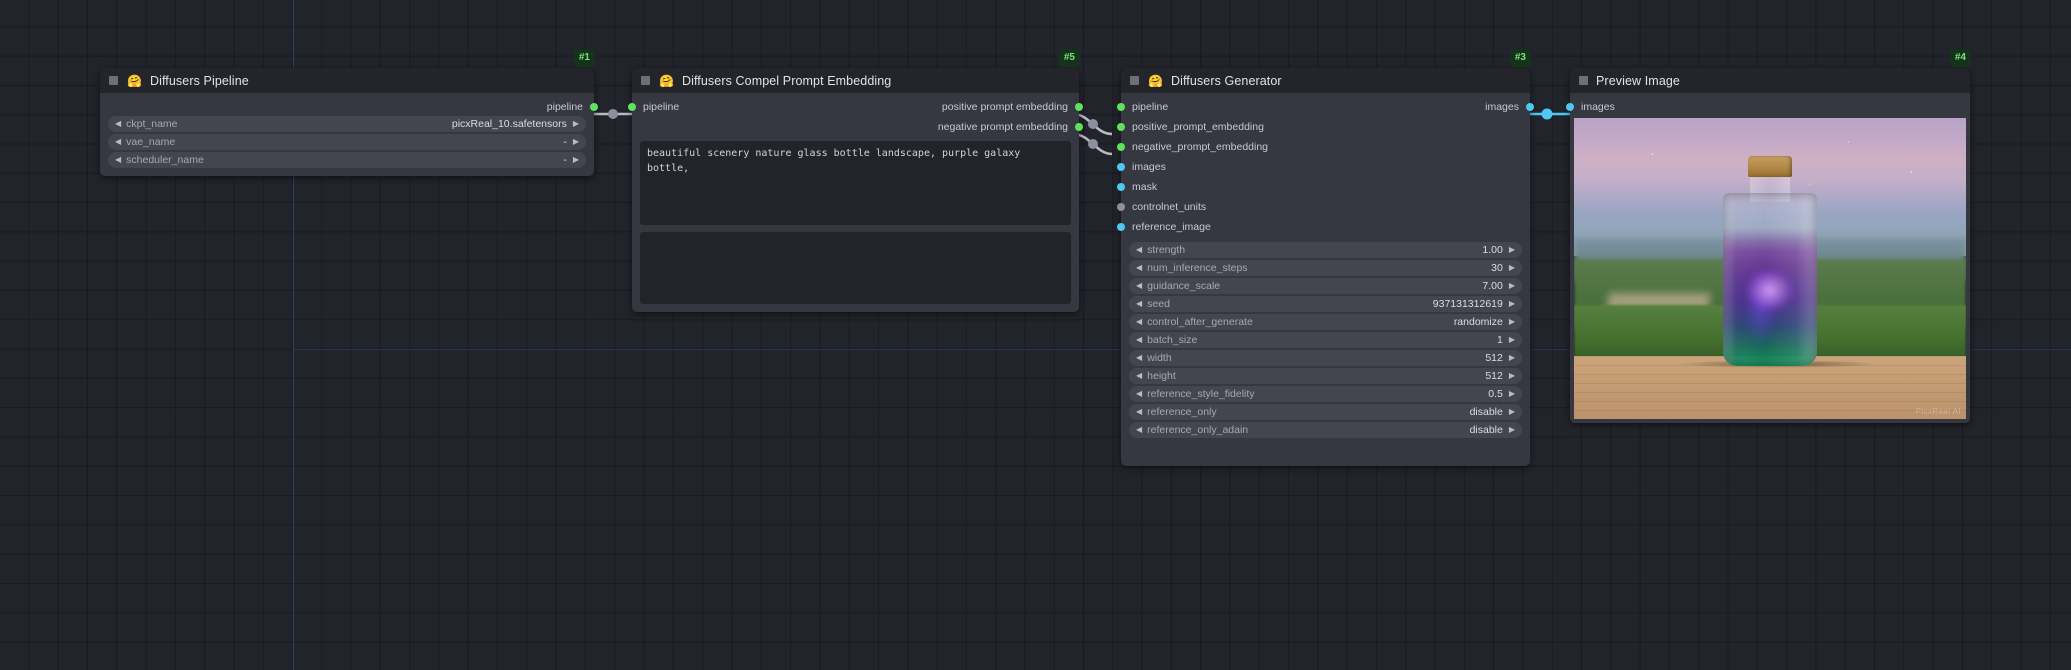 The height and width of the screenshot is (670, 2071). I want to click on widget-width: ◀ width 512 ▶, so click(1325, 358).